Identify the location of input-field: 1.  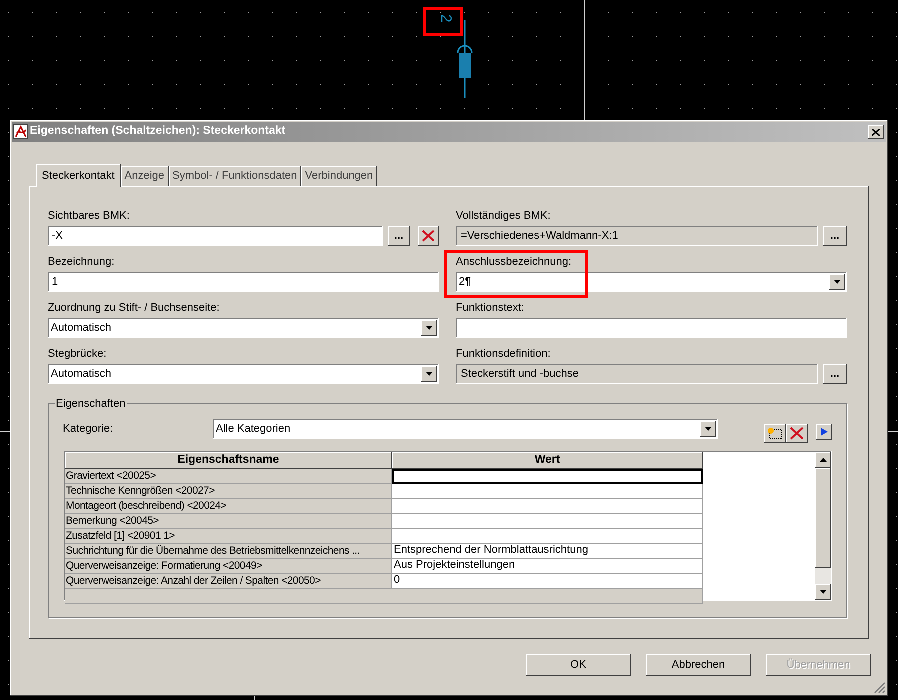
(243, 282).